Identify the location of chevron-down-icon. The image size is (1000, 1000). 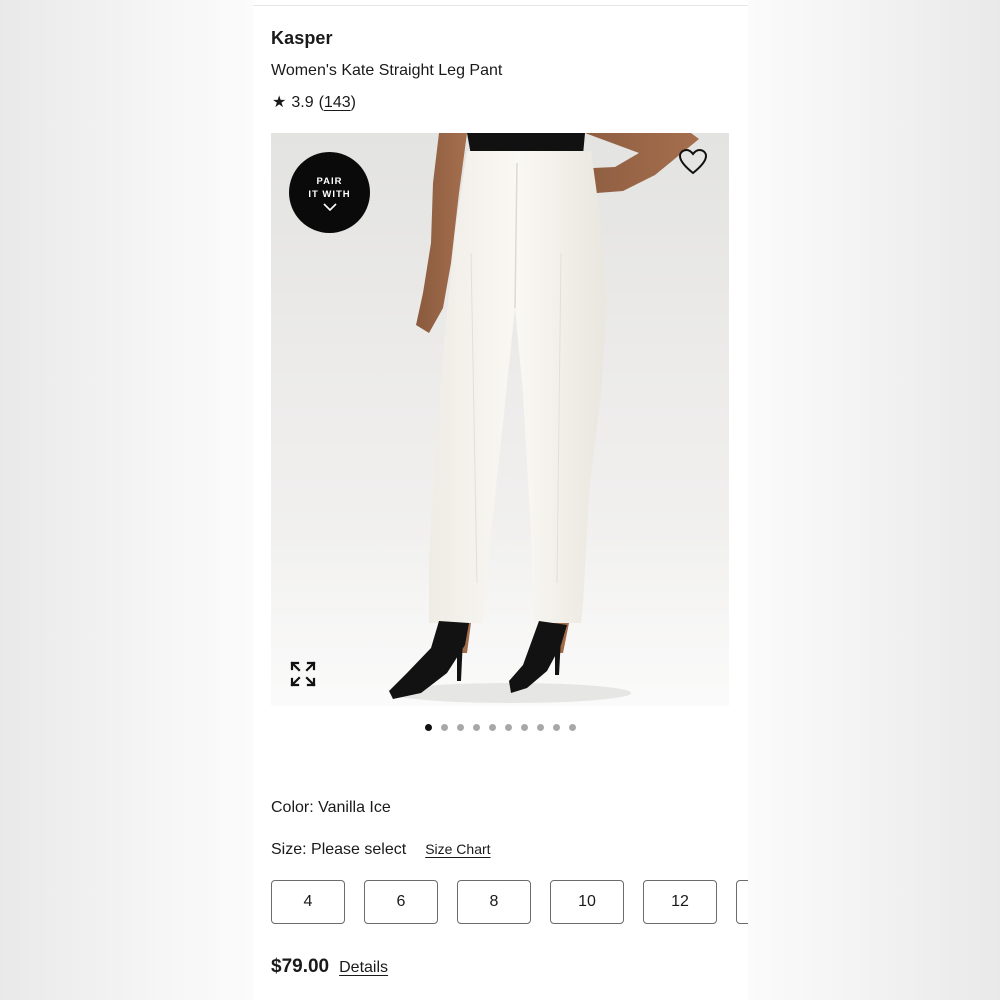
(329, 206).